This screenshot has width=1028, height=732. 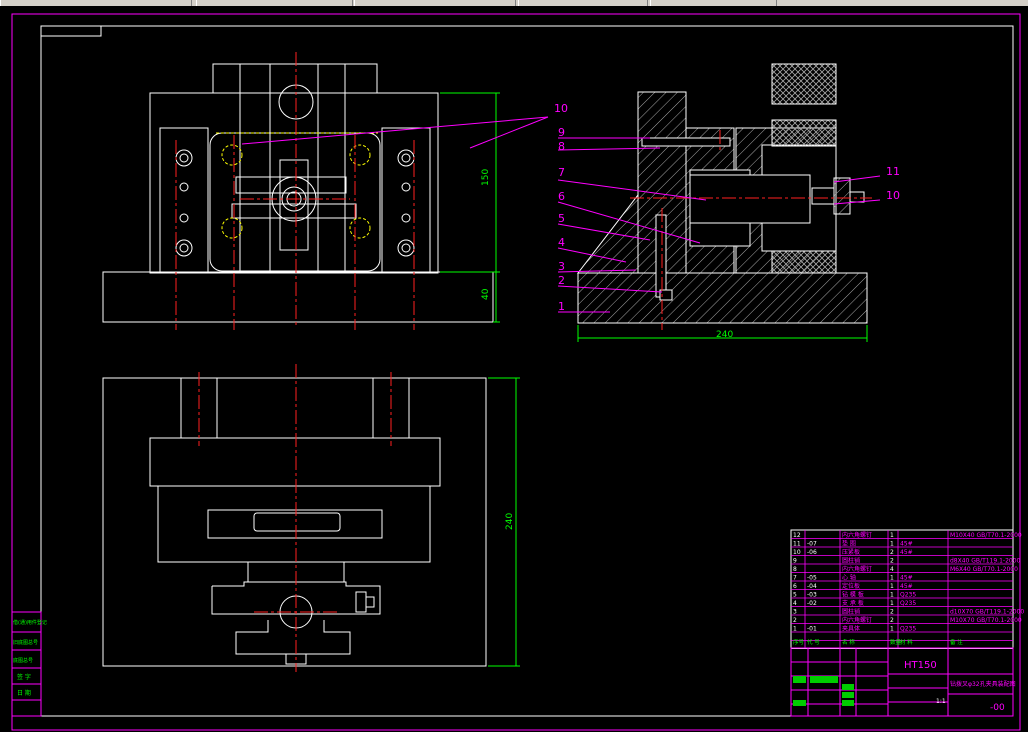 What do you see at coordinates (24, 693) in the screenshot?
I see `stamp-text-5: 日 期` at bounding box center [24, 693].